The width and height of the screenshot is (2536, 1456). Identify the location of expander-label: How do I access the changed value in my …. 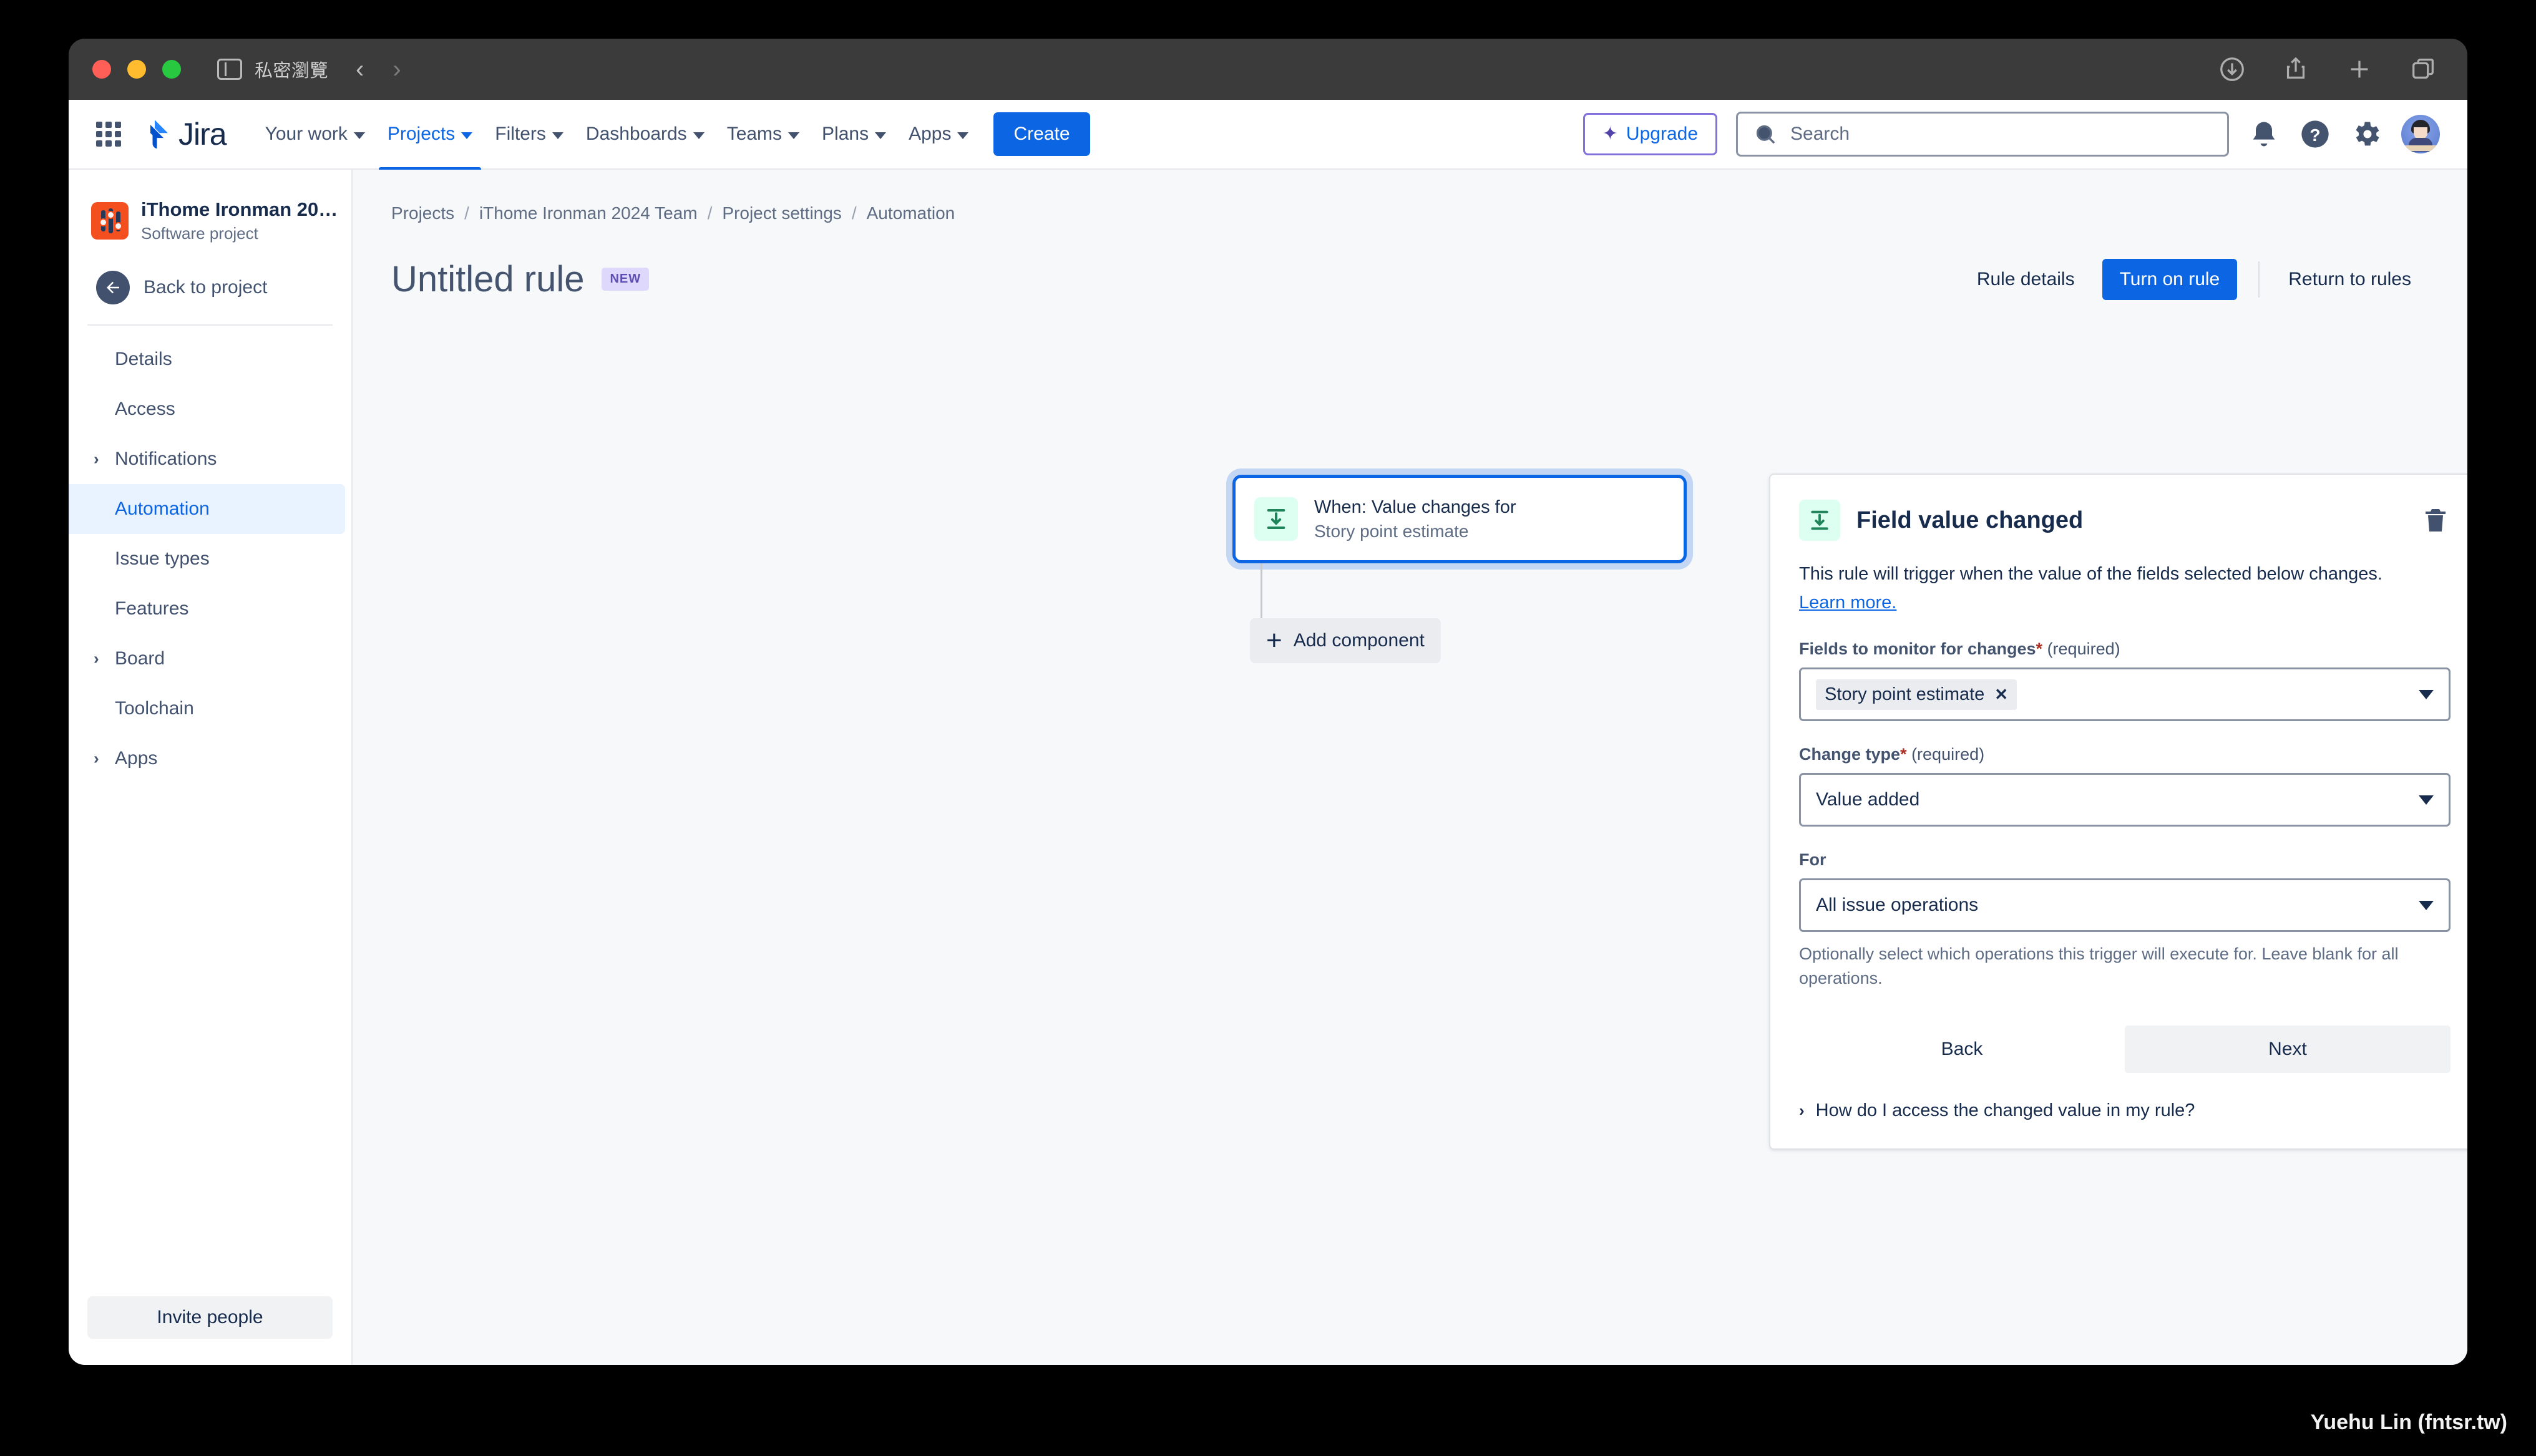
(2005, 1110).